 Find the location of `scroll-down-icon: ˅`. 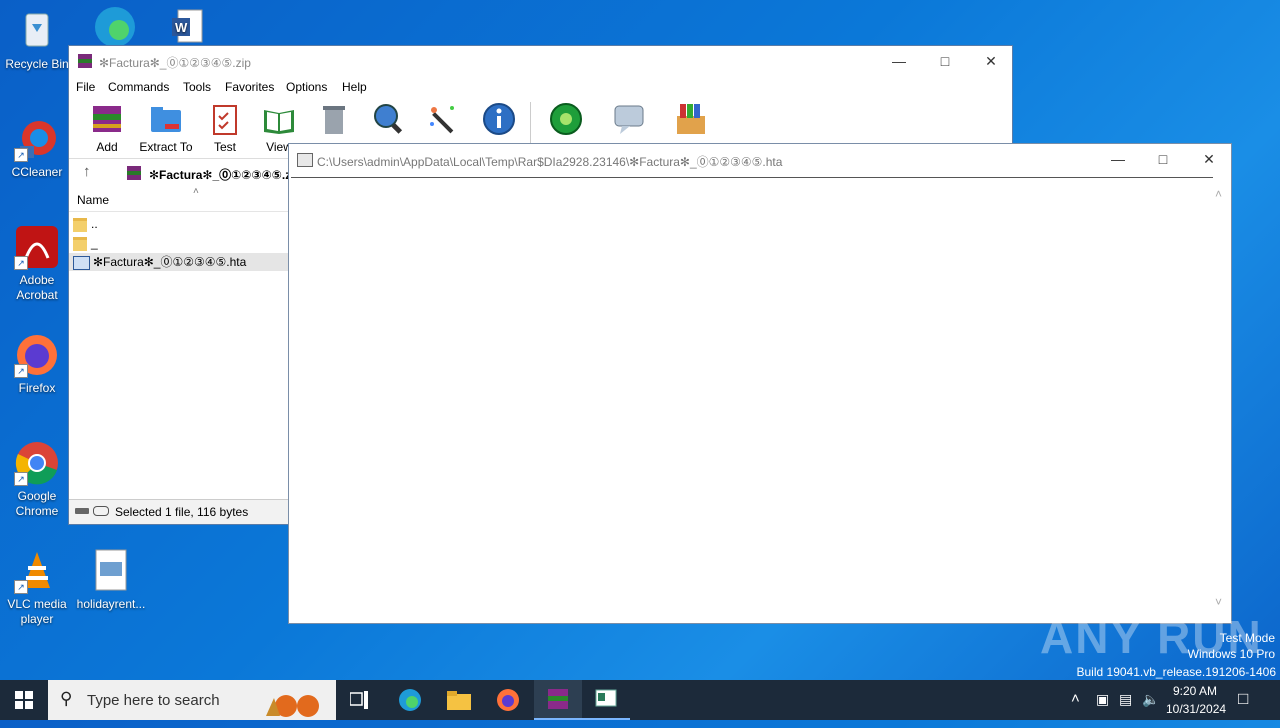

scroll-down-icon: ˅ is located at coordinates (1218, 602).